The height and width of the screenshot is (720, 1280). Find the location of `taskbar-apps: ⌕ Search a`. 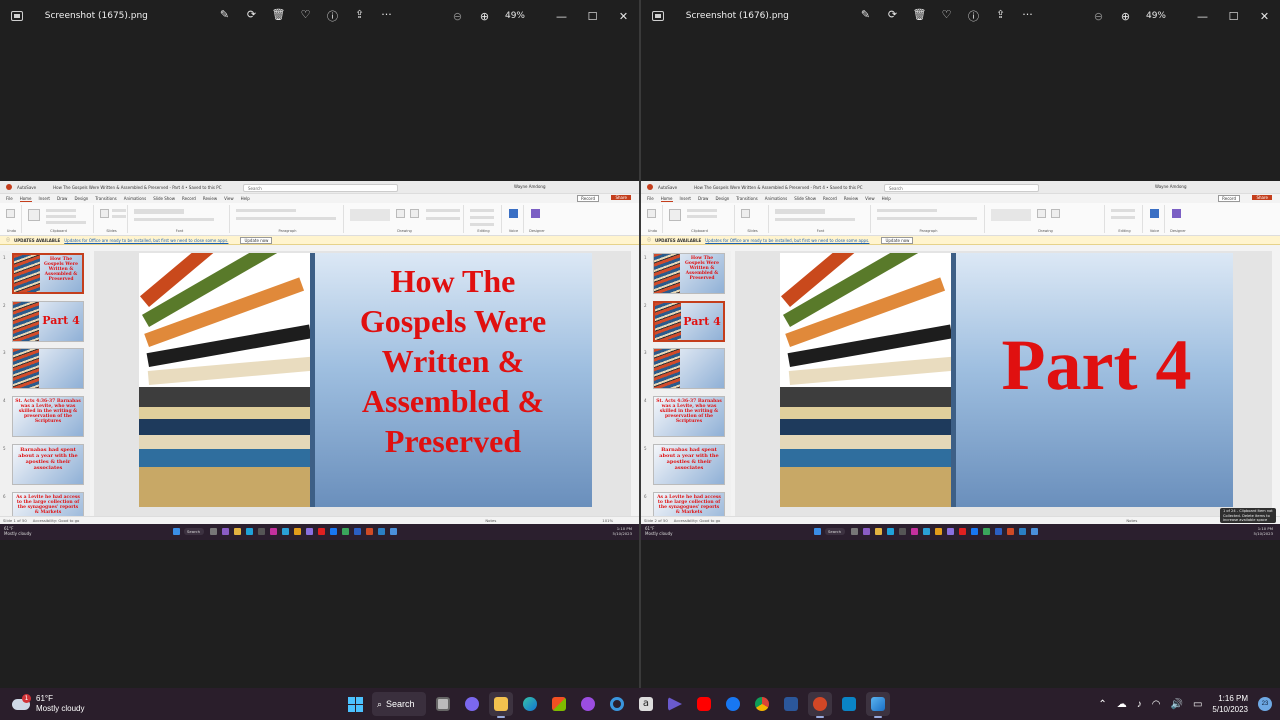

taskbar-apps: ⌕ Search a is located at coordinates (619, 705).